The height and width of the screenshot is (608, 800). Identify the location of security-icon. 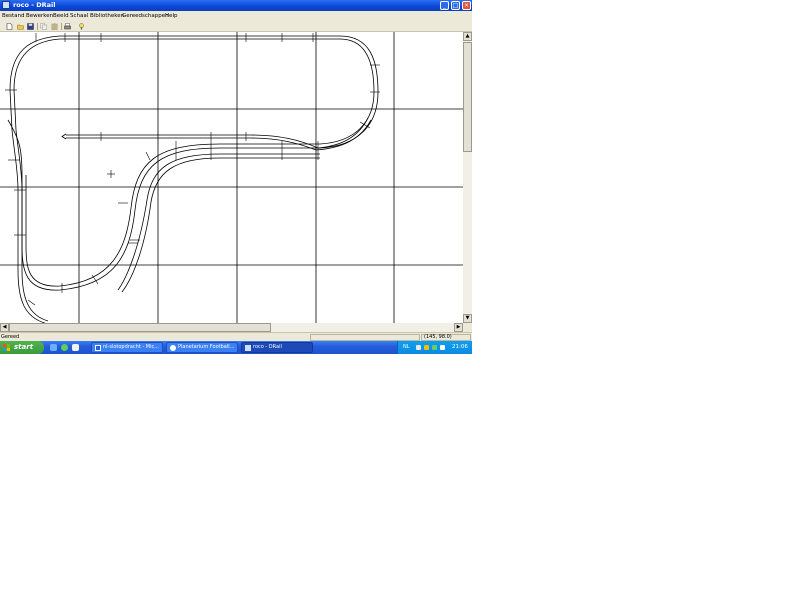
(434, 347).